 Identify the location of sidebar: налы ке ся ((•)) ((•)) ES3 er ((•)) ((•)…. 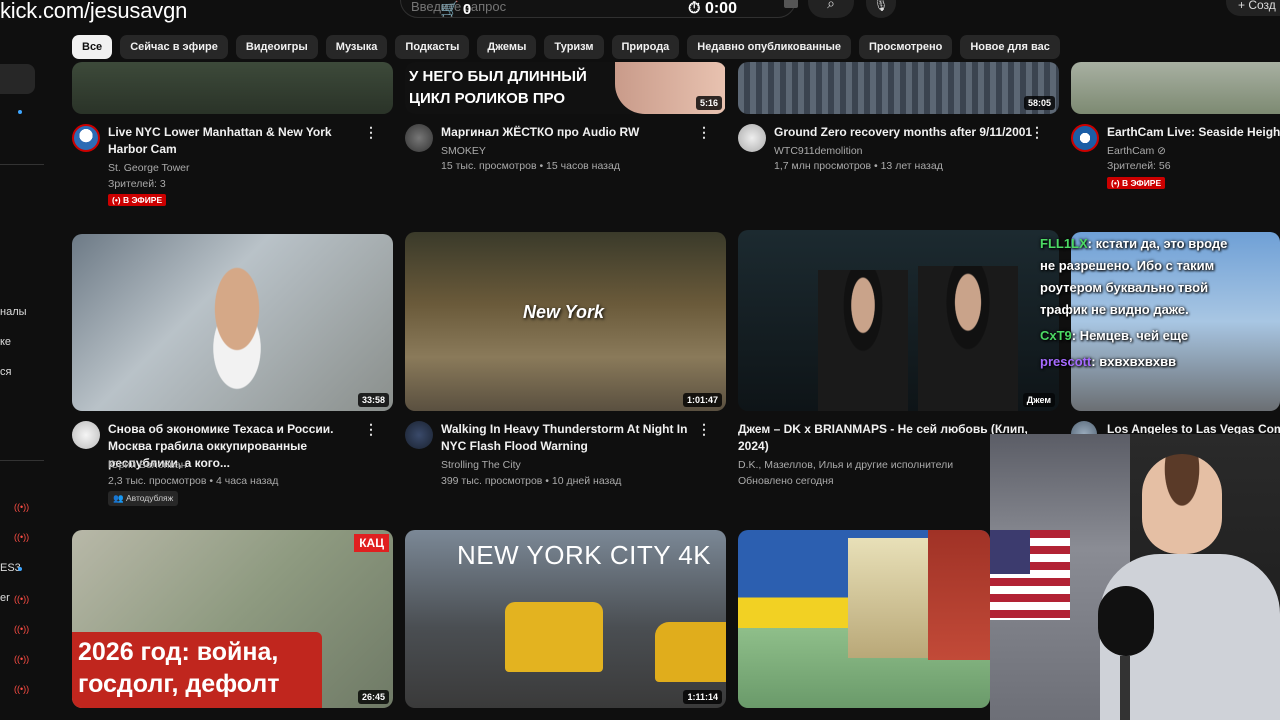
(24, 375).